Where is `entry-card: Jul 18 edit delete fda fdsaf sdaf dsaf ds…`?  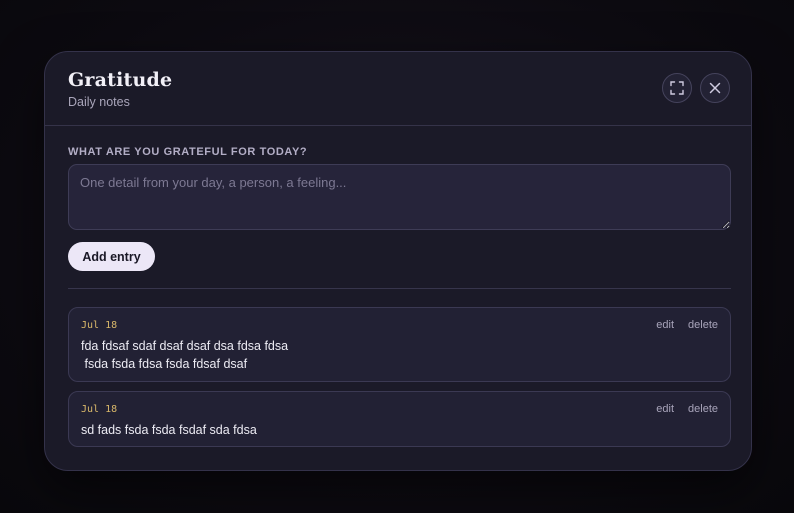
entry-card: Jul 18 edit delete fda fdsaf sdaf dsaf ds… is located at coordinates (399, 344).